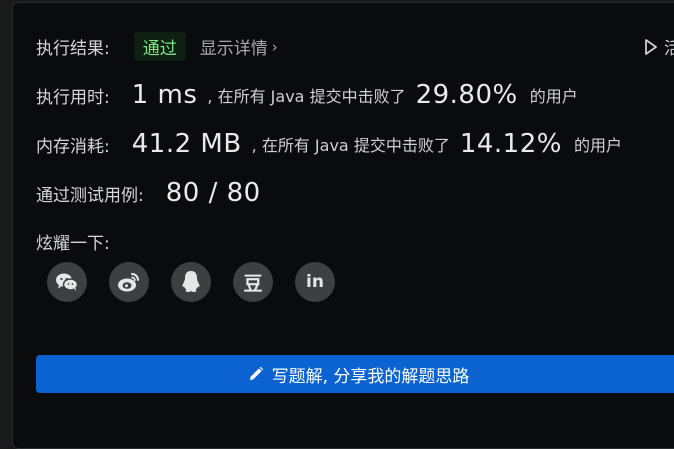  What do you see at coordinates (256, 373) in the screenshot?
I see `pencil-icon` at bounding box center [256, 373].